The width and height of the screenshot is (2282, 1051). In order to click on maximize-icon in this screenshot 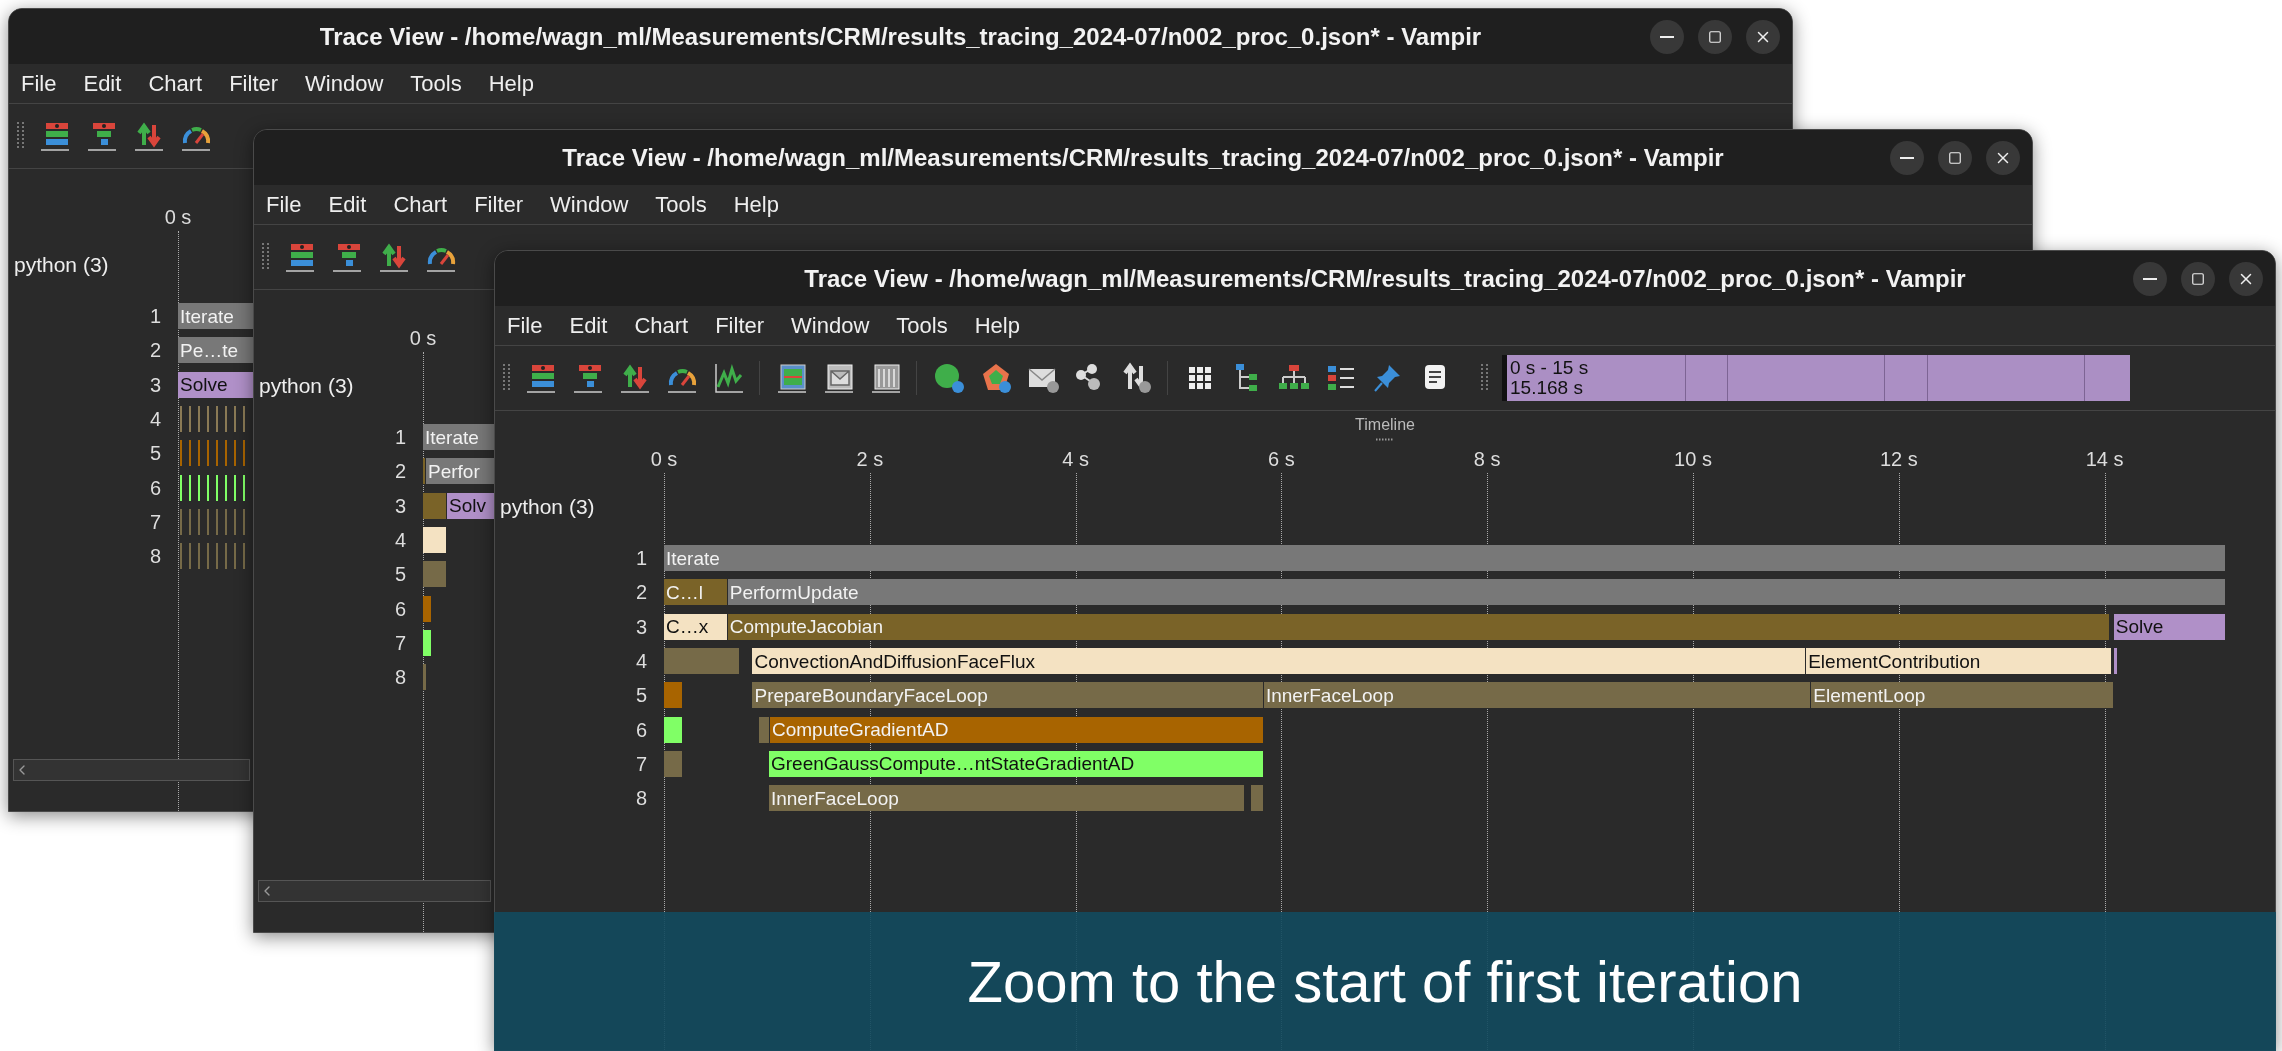, I will do `click(2198, 278)`.